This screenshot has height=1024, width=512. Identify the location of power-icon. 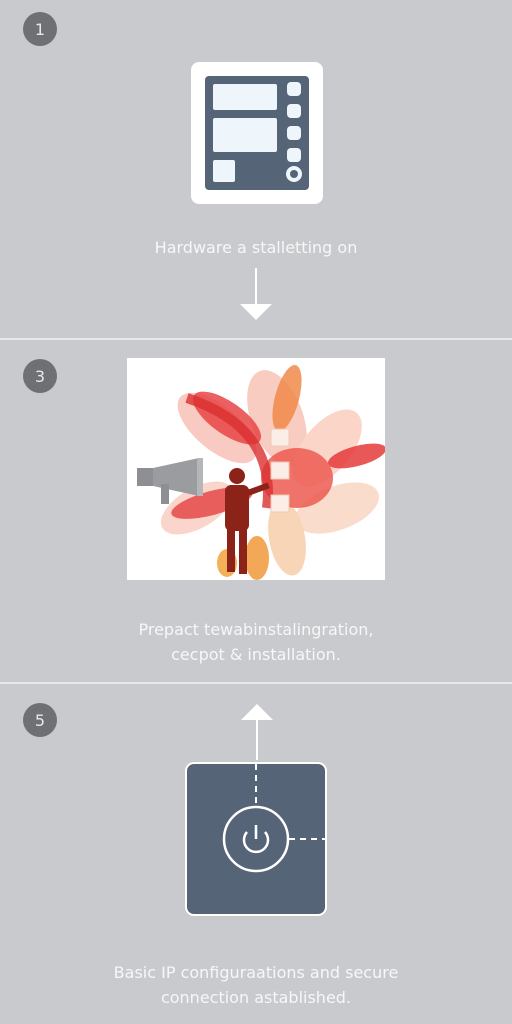
(256, 839).